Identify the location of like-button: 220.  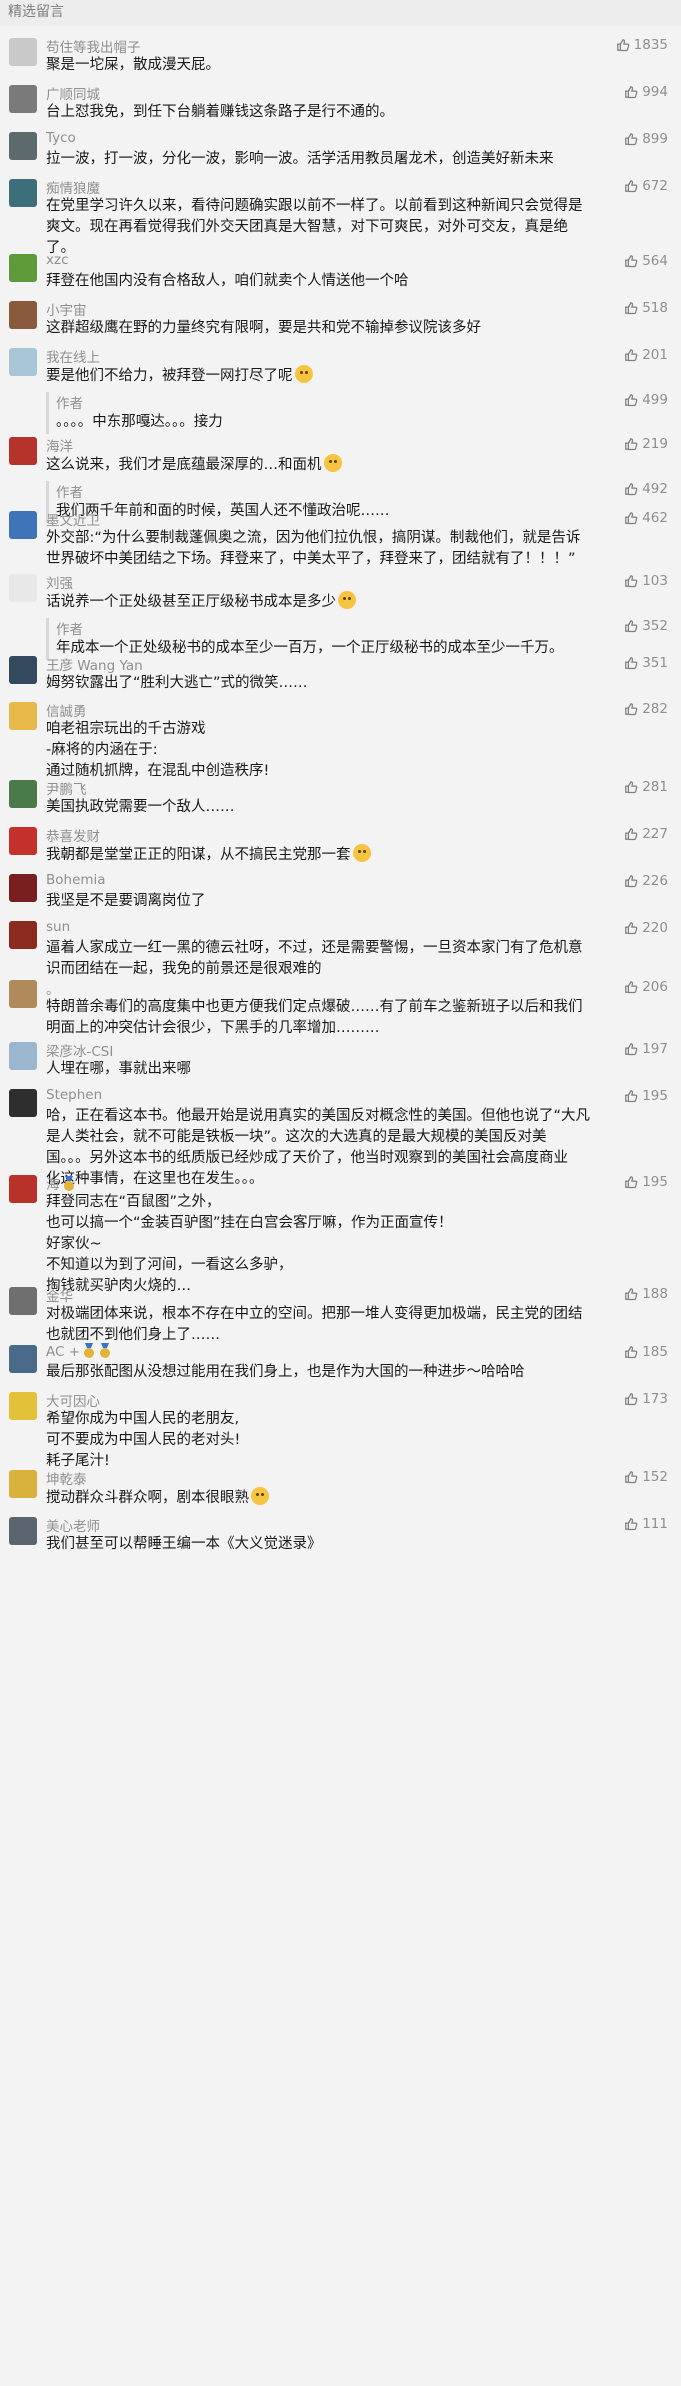
(646, 928).